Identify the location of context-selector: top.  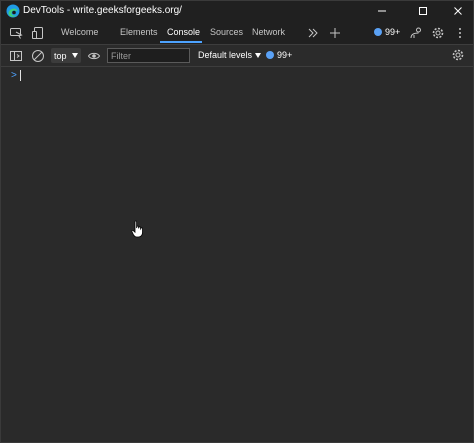
(66, 55).